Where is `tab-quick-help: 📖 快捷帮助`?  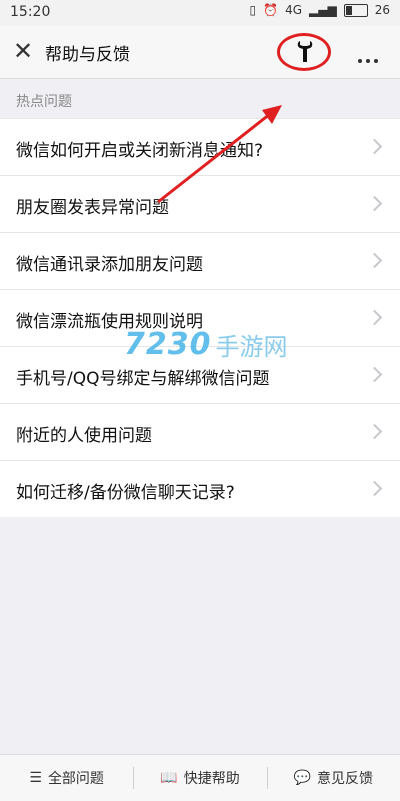 tab-quick-help: 📖 快捷帮助 is located at coordinates (199, 778).